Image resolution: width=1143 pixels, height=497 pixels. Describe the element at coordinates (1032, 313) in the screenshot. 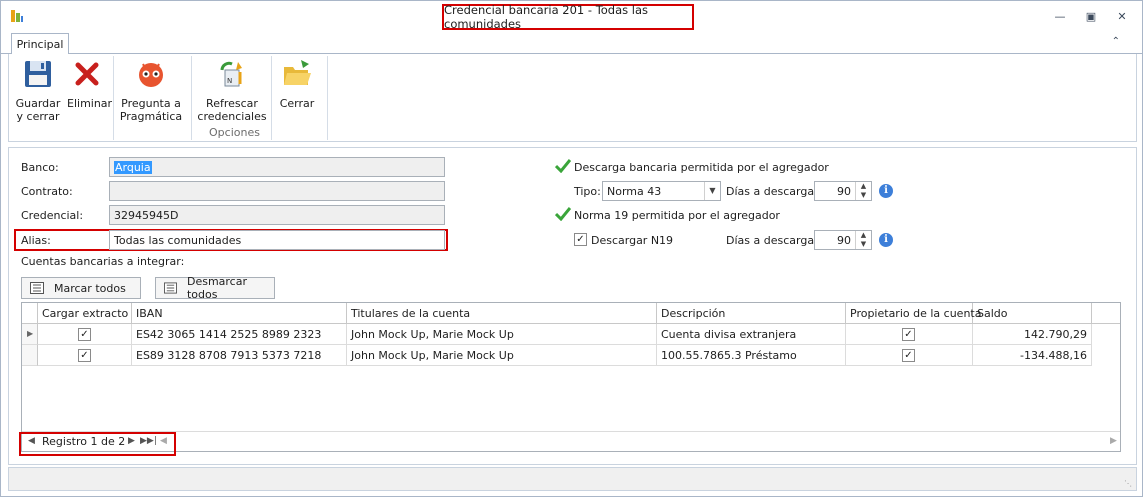

I see `column-saldo: Saldo` at that location.